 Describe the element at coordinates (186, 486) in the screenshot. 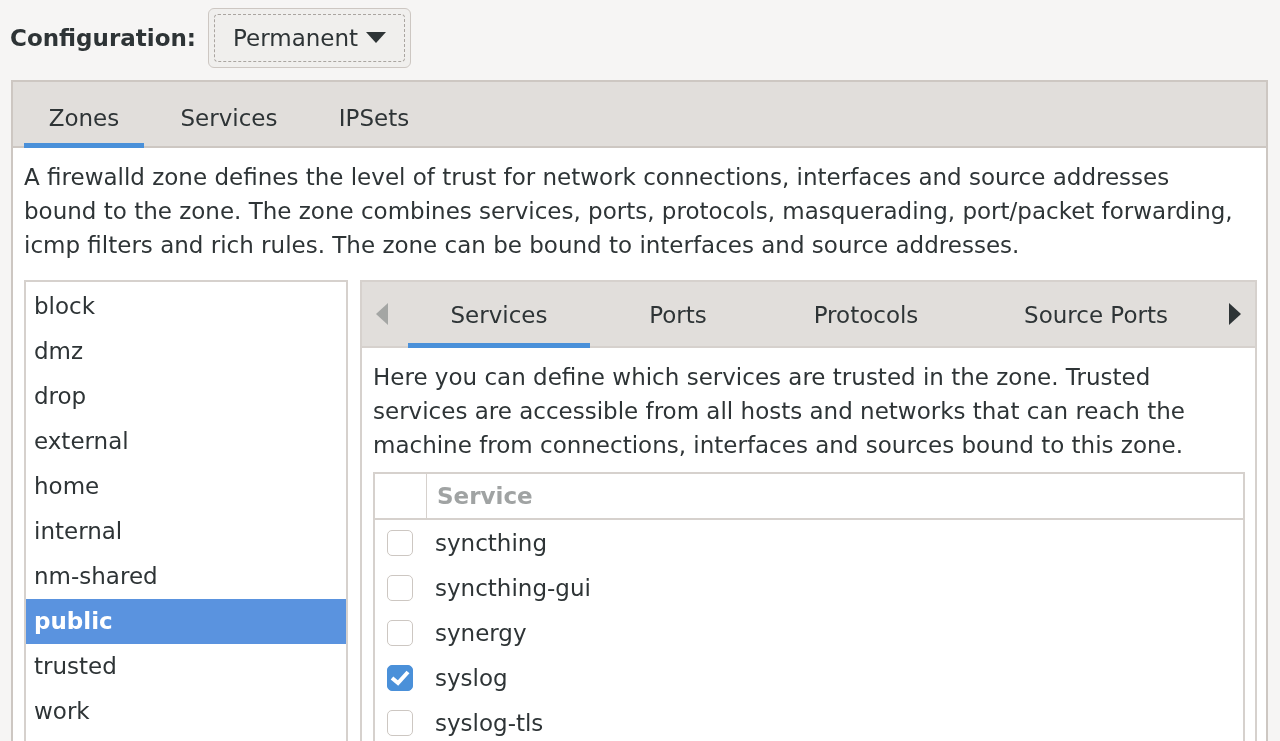

I see `zone-item: home` at that location.